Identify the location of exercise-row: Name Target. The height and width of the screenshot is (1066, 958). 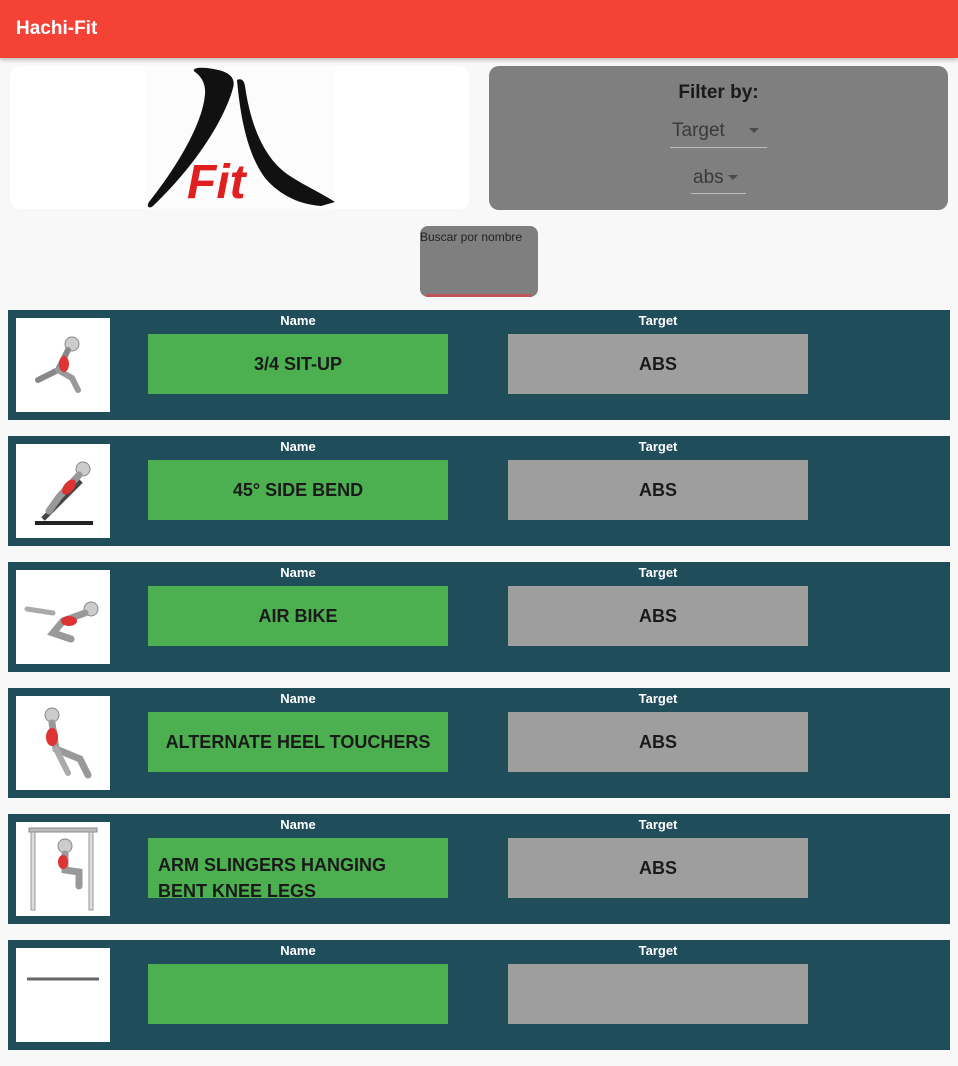
(479, 995).